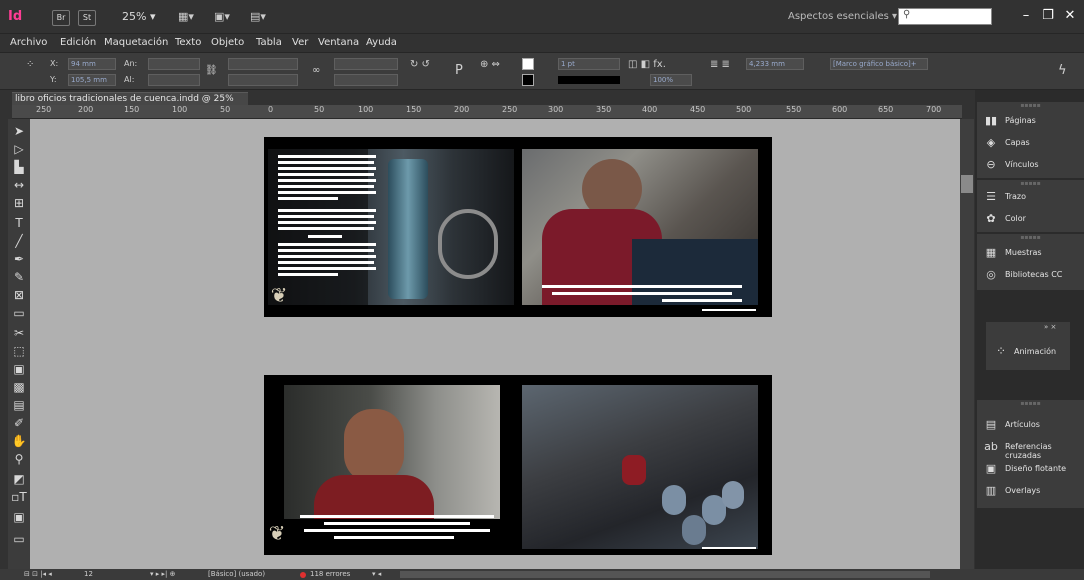 The image size is (1084, 580). Describe the element at coordinates (1030, 491) in the screenshot. I see `panel-item-overlays: ▥ Overlays` at that location.